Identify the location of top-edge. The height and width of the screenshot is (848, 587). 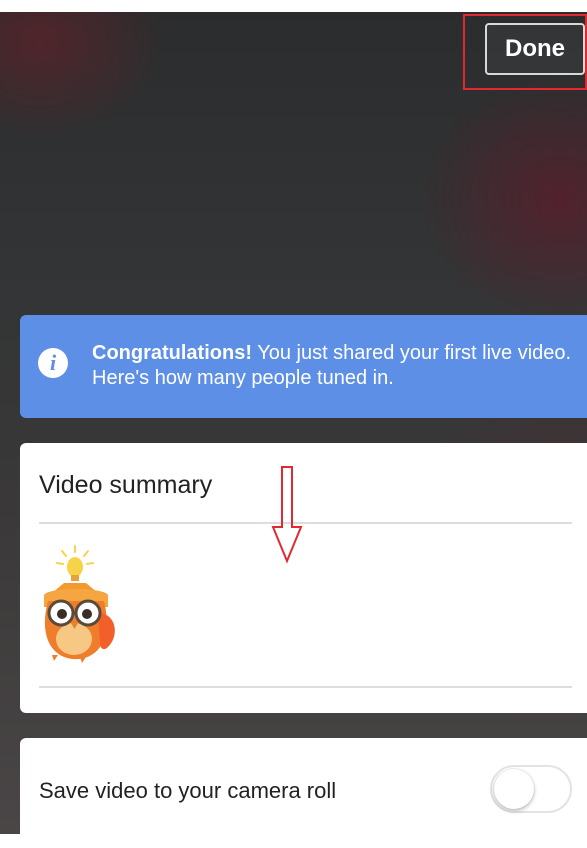
(293, 6).